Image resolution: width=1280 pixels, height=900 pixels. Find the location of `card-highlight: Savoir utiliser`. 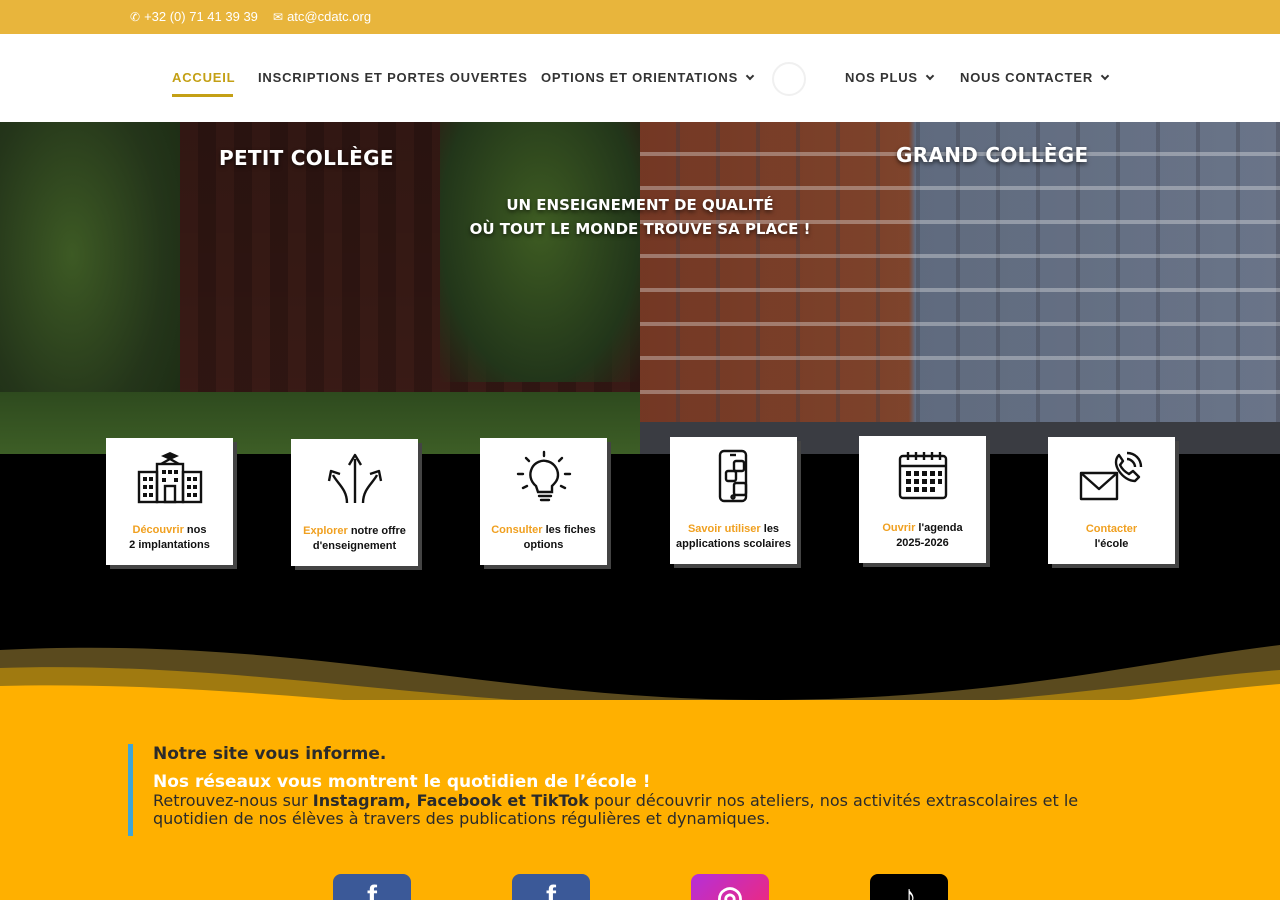

card-highlight: Savoir utiliser is located at coordinates (724, 529).